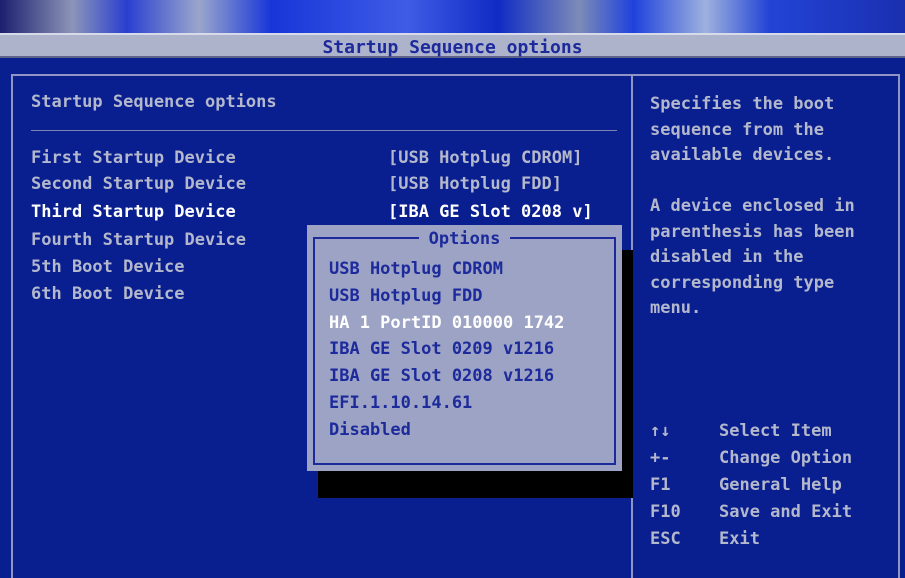 The width and height of the screenshot is (905, 578). What do you see at coordinates (108, 267) in the screenshot?
I see `fifth-boot-device-label: 5th Boot Device` at bounding box center [108, 267].